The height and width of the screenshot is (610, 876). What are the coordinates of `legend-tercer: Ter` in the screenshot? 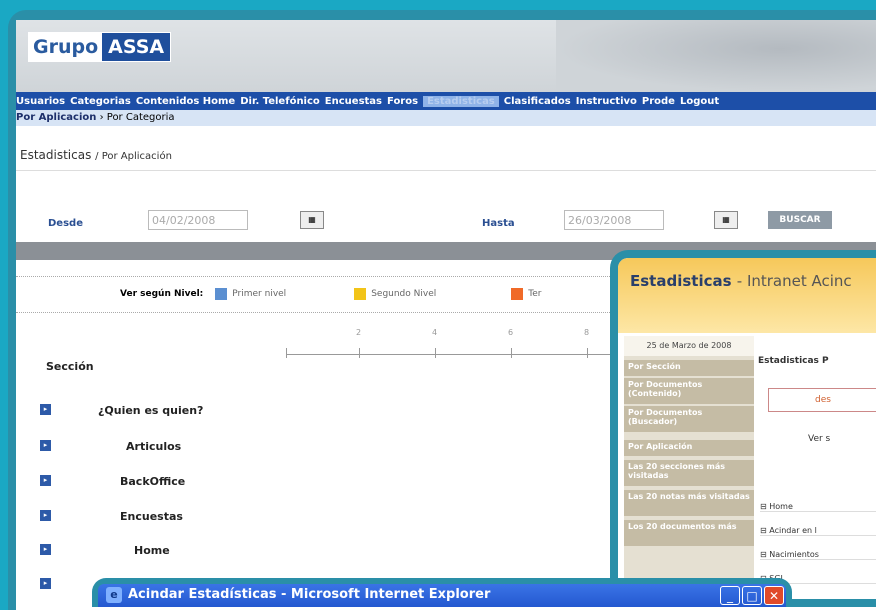 It's located at (534, 294).